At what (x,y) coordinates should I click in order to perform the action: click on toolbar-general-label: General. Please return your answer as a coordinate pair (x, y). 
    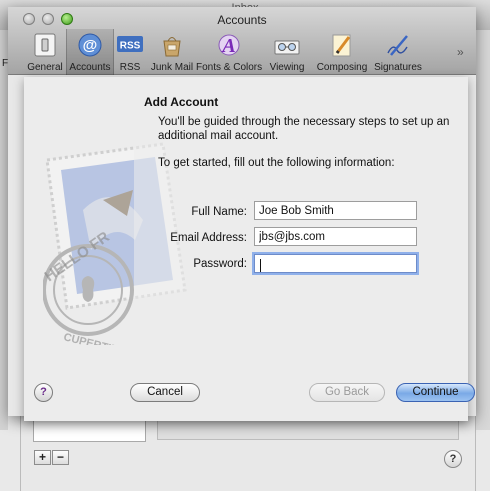
    Looking at the image, I should click on (45, 67).